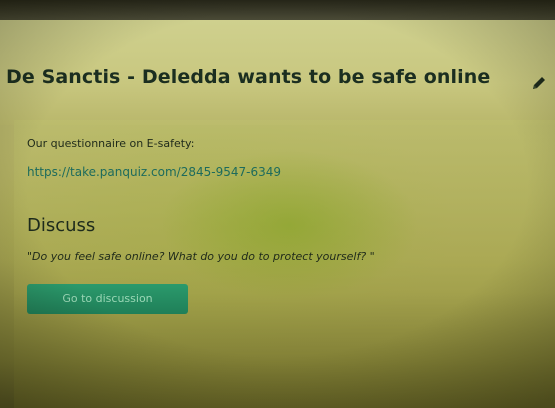  I want to click on pencil-icon, so click(539, 83).